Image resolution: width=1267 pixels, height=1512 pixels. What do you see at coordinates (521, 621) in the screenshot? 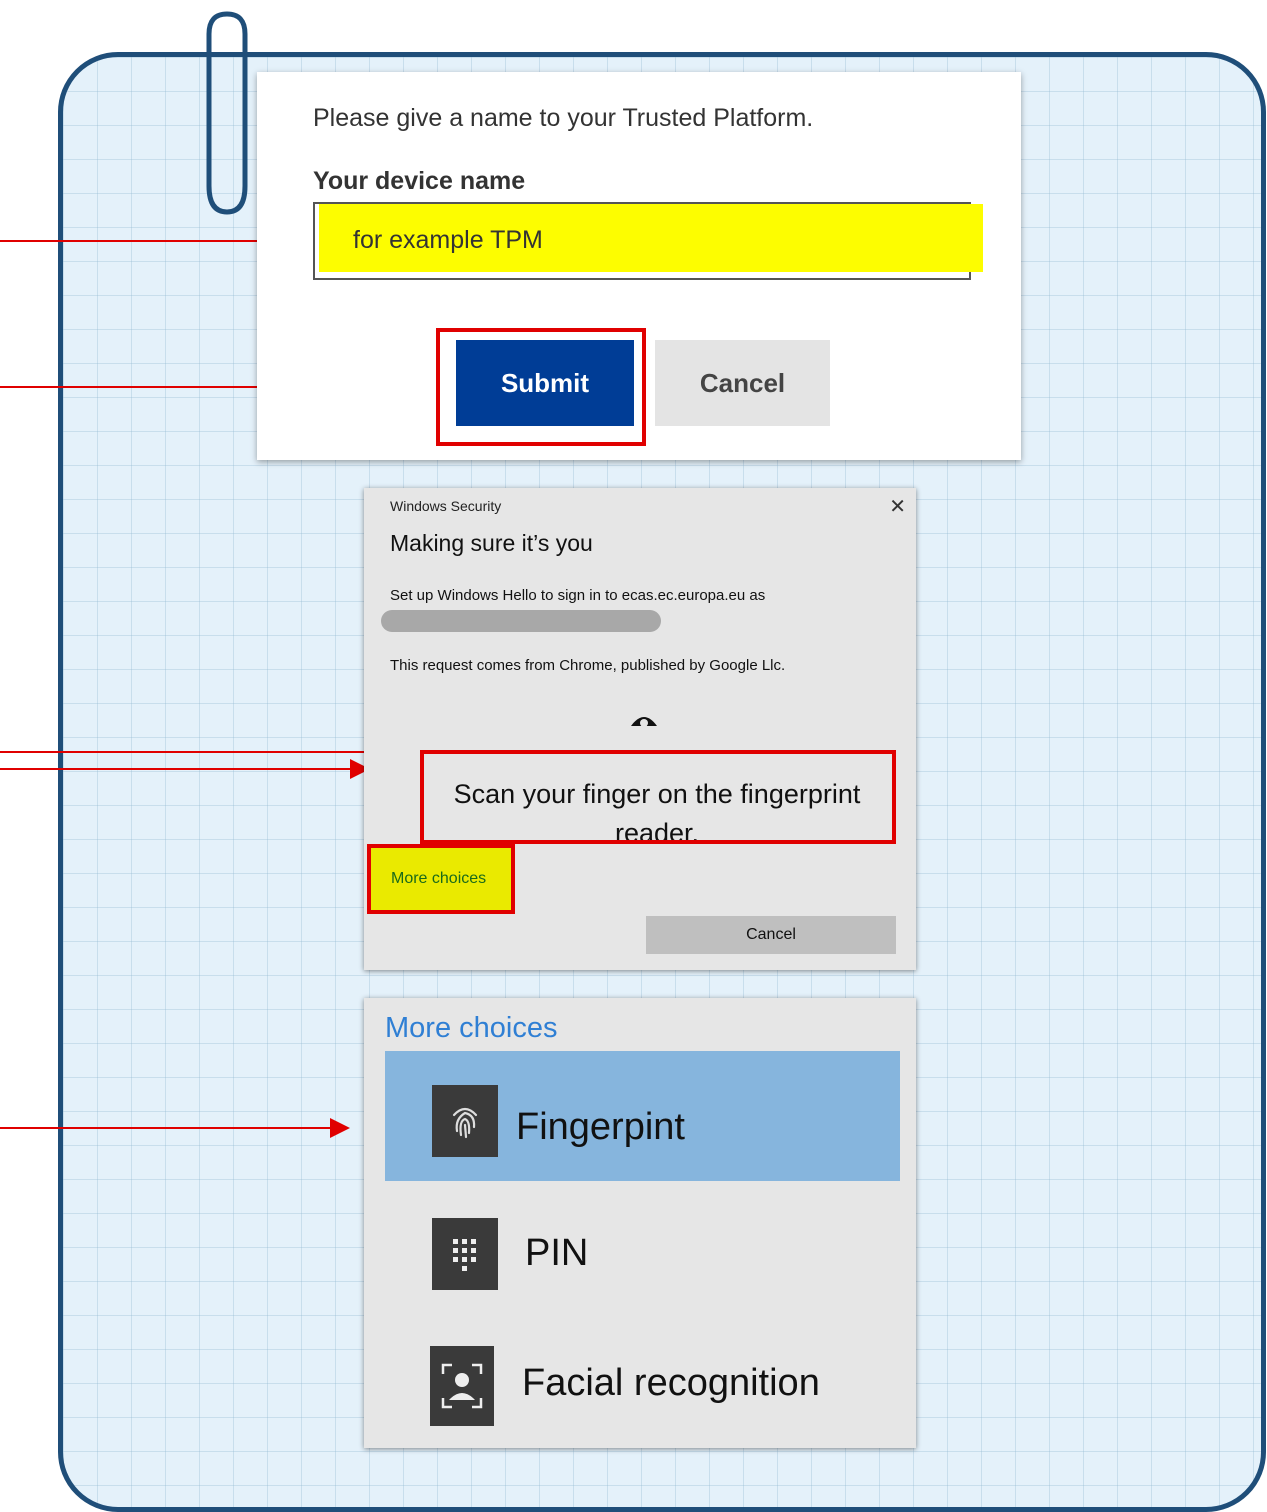
I see `redacted-account` at bounding box center [521, 621].